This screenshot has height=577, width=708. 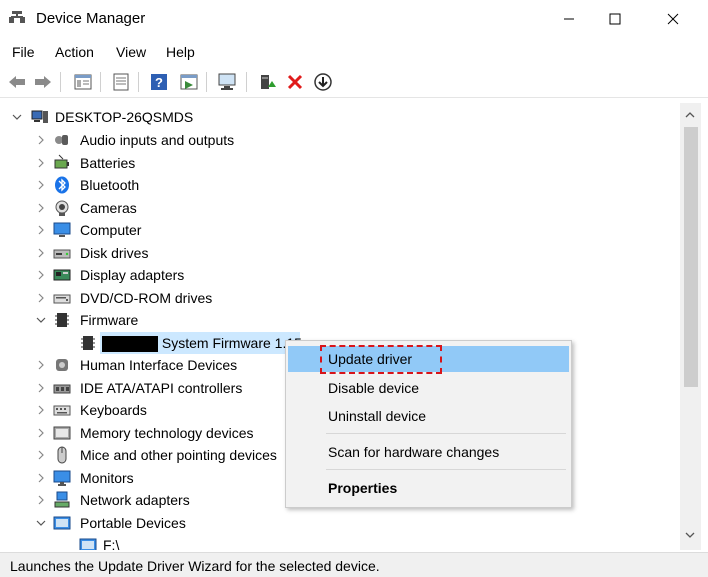 What do you see at coordinates (167, 432) in the screenshot?
I see `tree-category-label: Memory technology devices` at bounding box center [167, 432].